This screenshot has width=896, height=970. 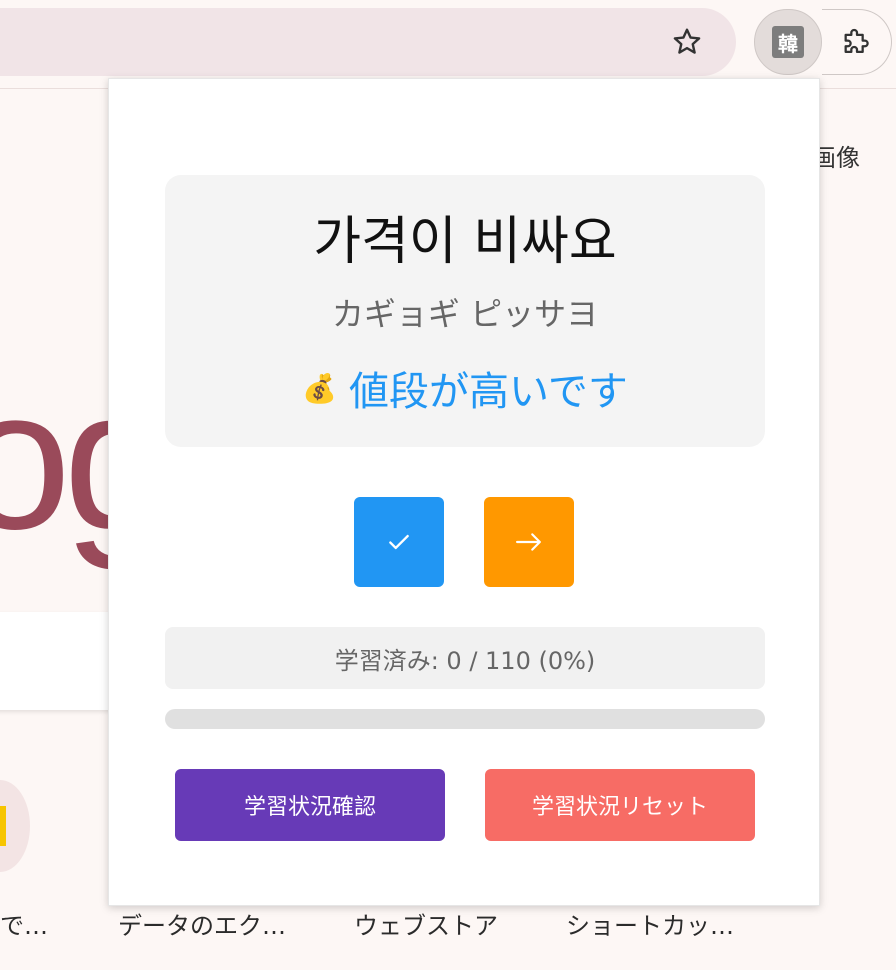 What do you see at coordinates (465, 658) in the screenshot?
I see `progress-text: 学習済み: 0 / 110 (0%)` at bounding box center [465, 658].